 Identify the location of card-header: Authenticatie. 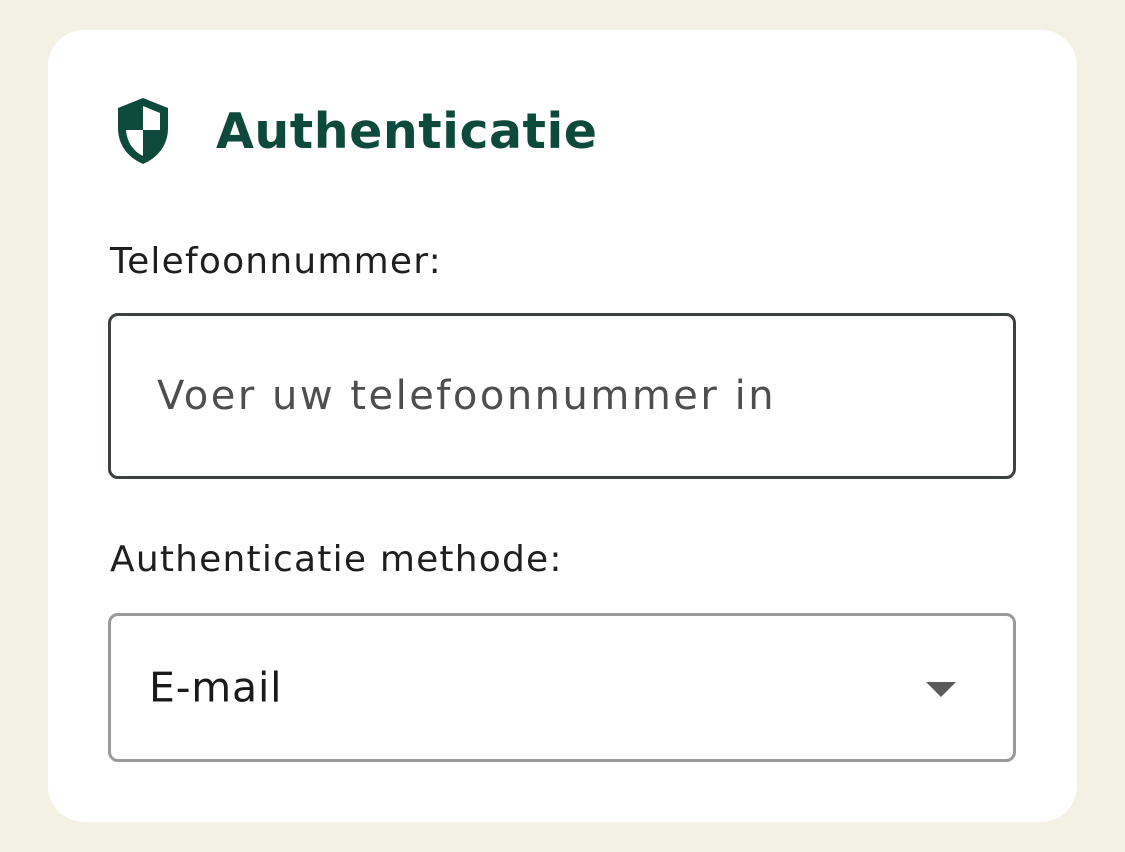
(356, 131).